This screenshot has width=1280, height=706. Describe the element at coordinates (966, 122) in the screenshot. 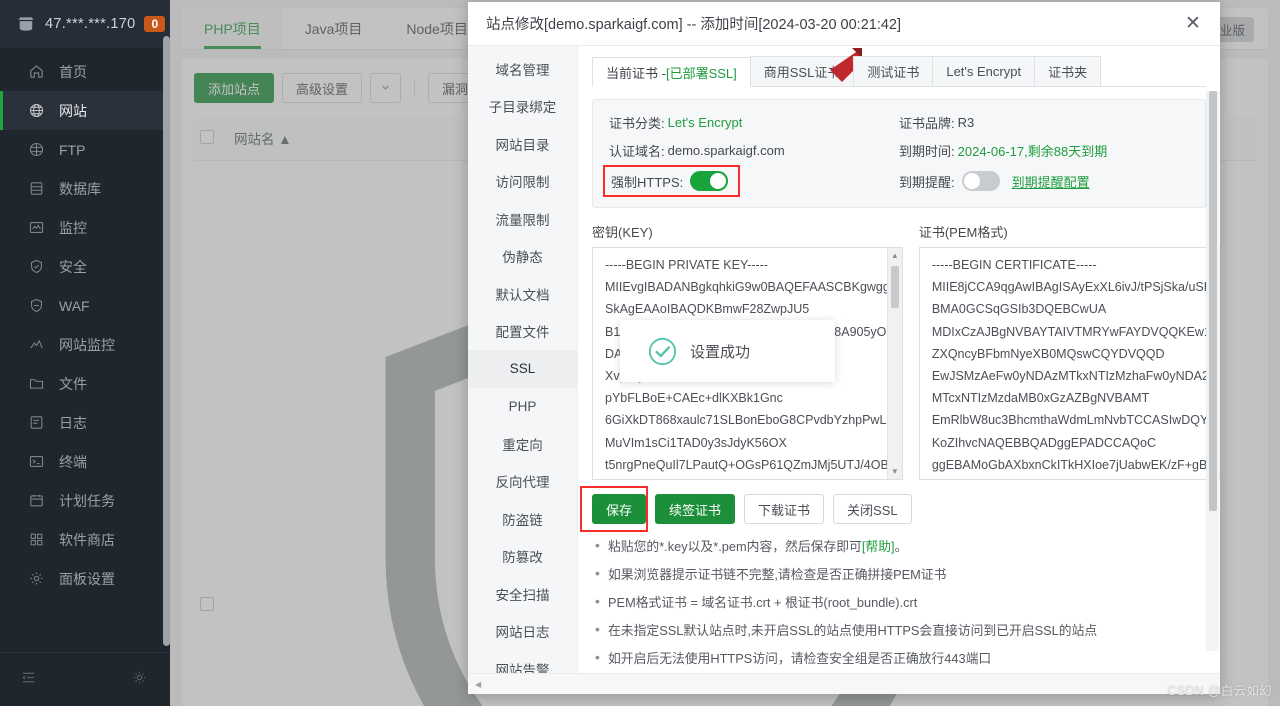

I see `cert-brand-value: R3` at that location.